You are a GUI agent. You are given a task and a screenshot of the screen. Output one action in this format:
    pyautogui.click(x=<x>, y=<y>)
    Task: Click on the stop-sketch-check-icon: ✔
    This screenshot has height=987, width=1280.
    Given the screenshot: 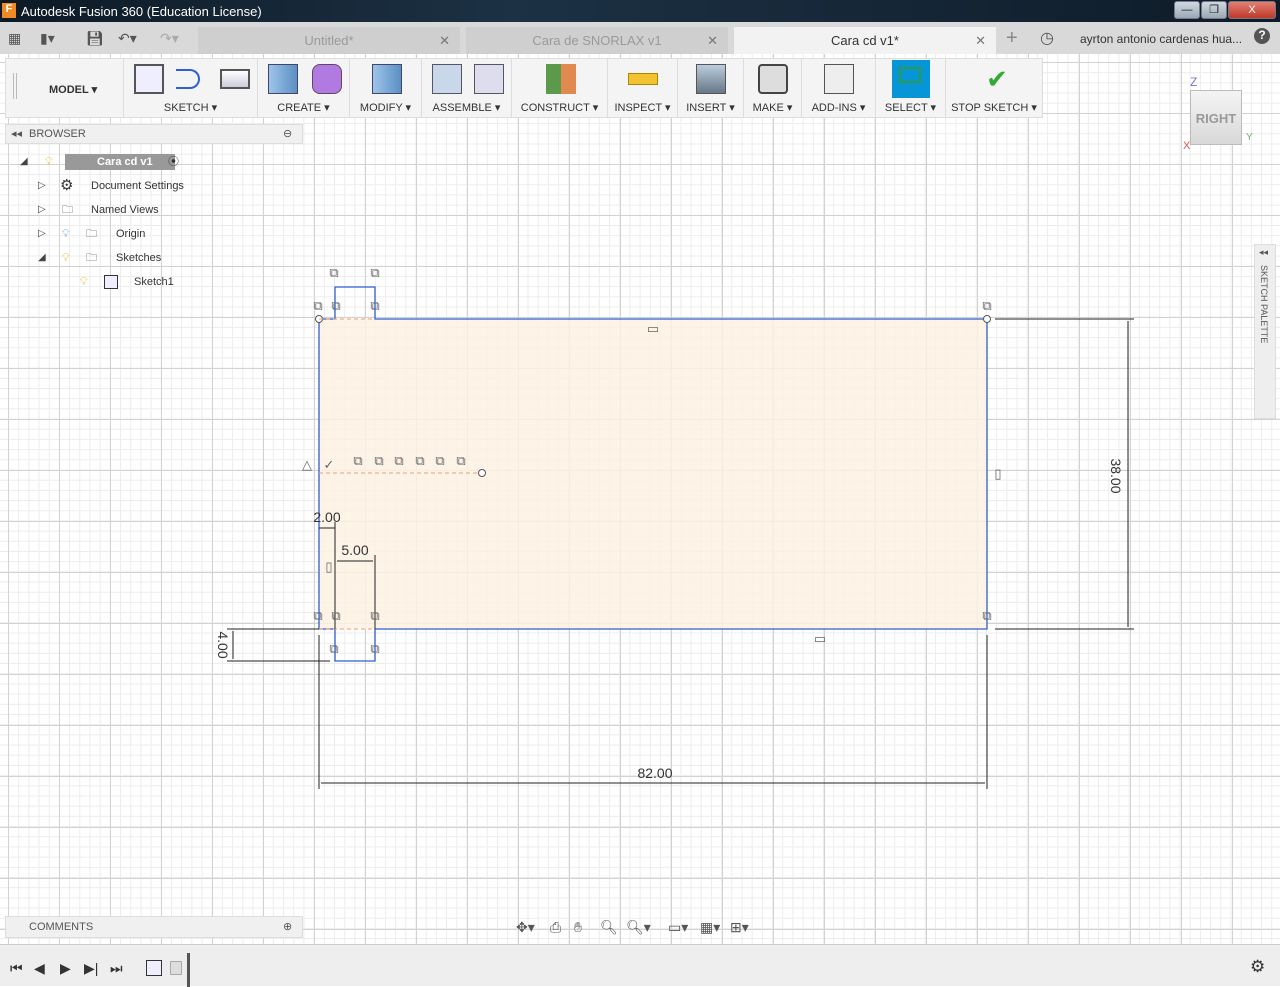 What is the action you would take?
    pyautogui.click(x=997, y=79)
    